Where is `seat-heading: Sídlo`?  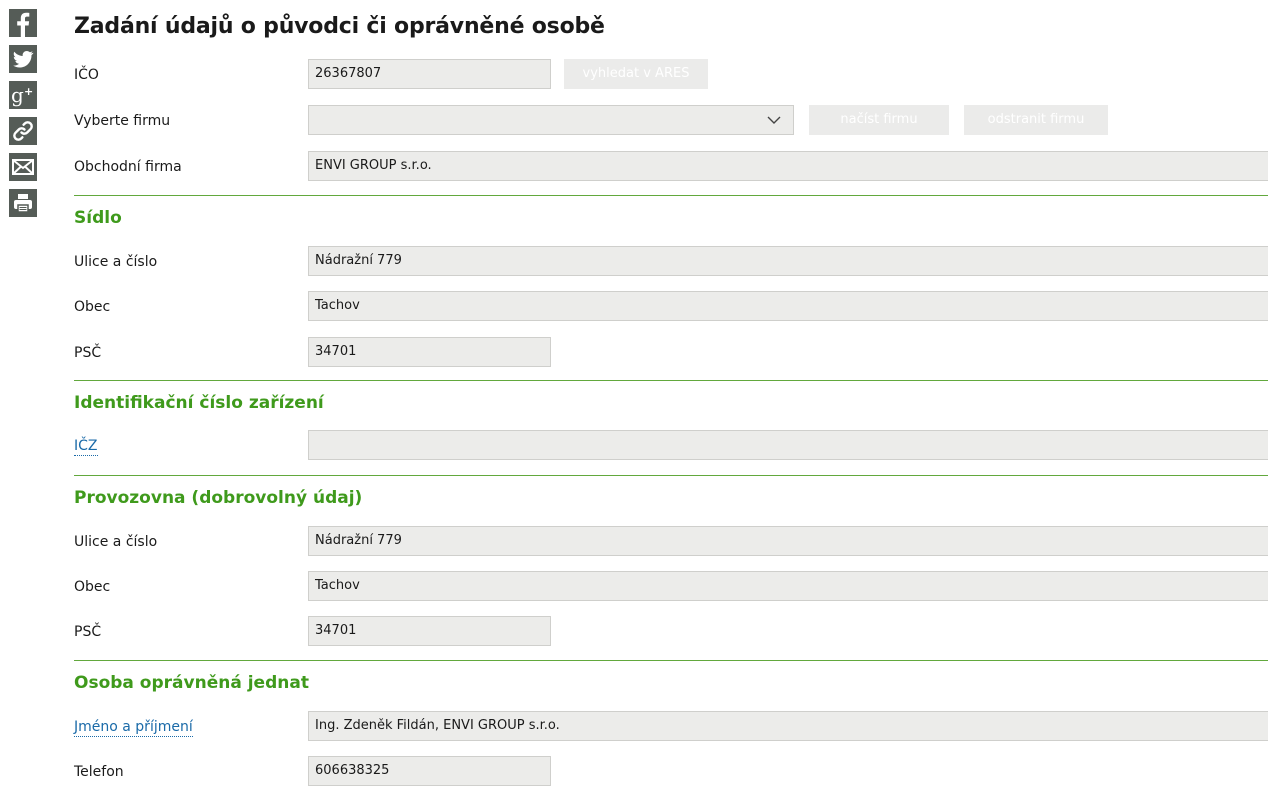 seat-heading: Sídlo is located at coordinates (98, 218).